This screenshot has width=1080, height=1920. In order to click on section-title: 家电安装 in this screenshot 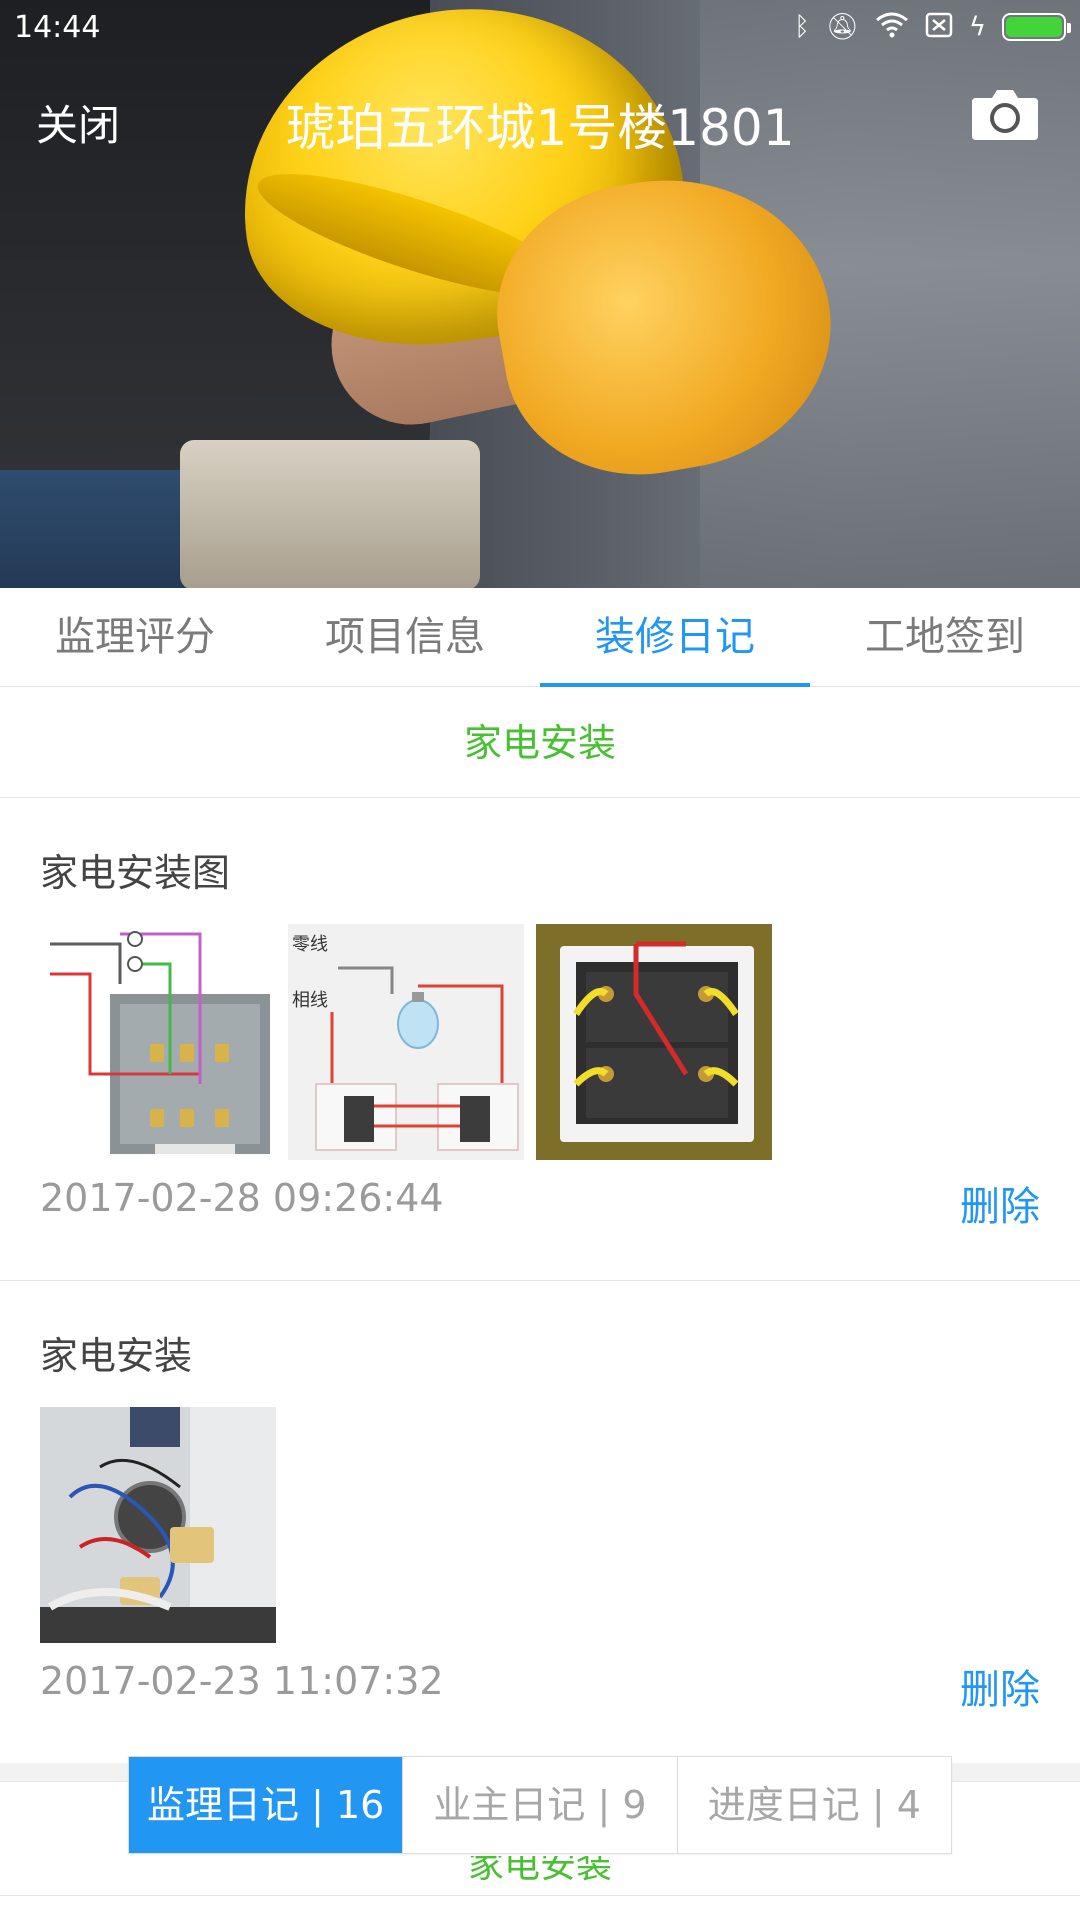, I will do `click(540, 743)`.